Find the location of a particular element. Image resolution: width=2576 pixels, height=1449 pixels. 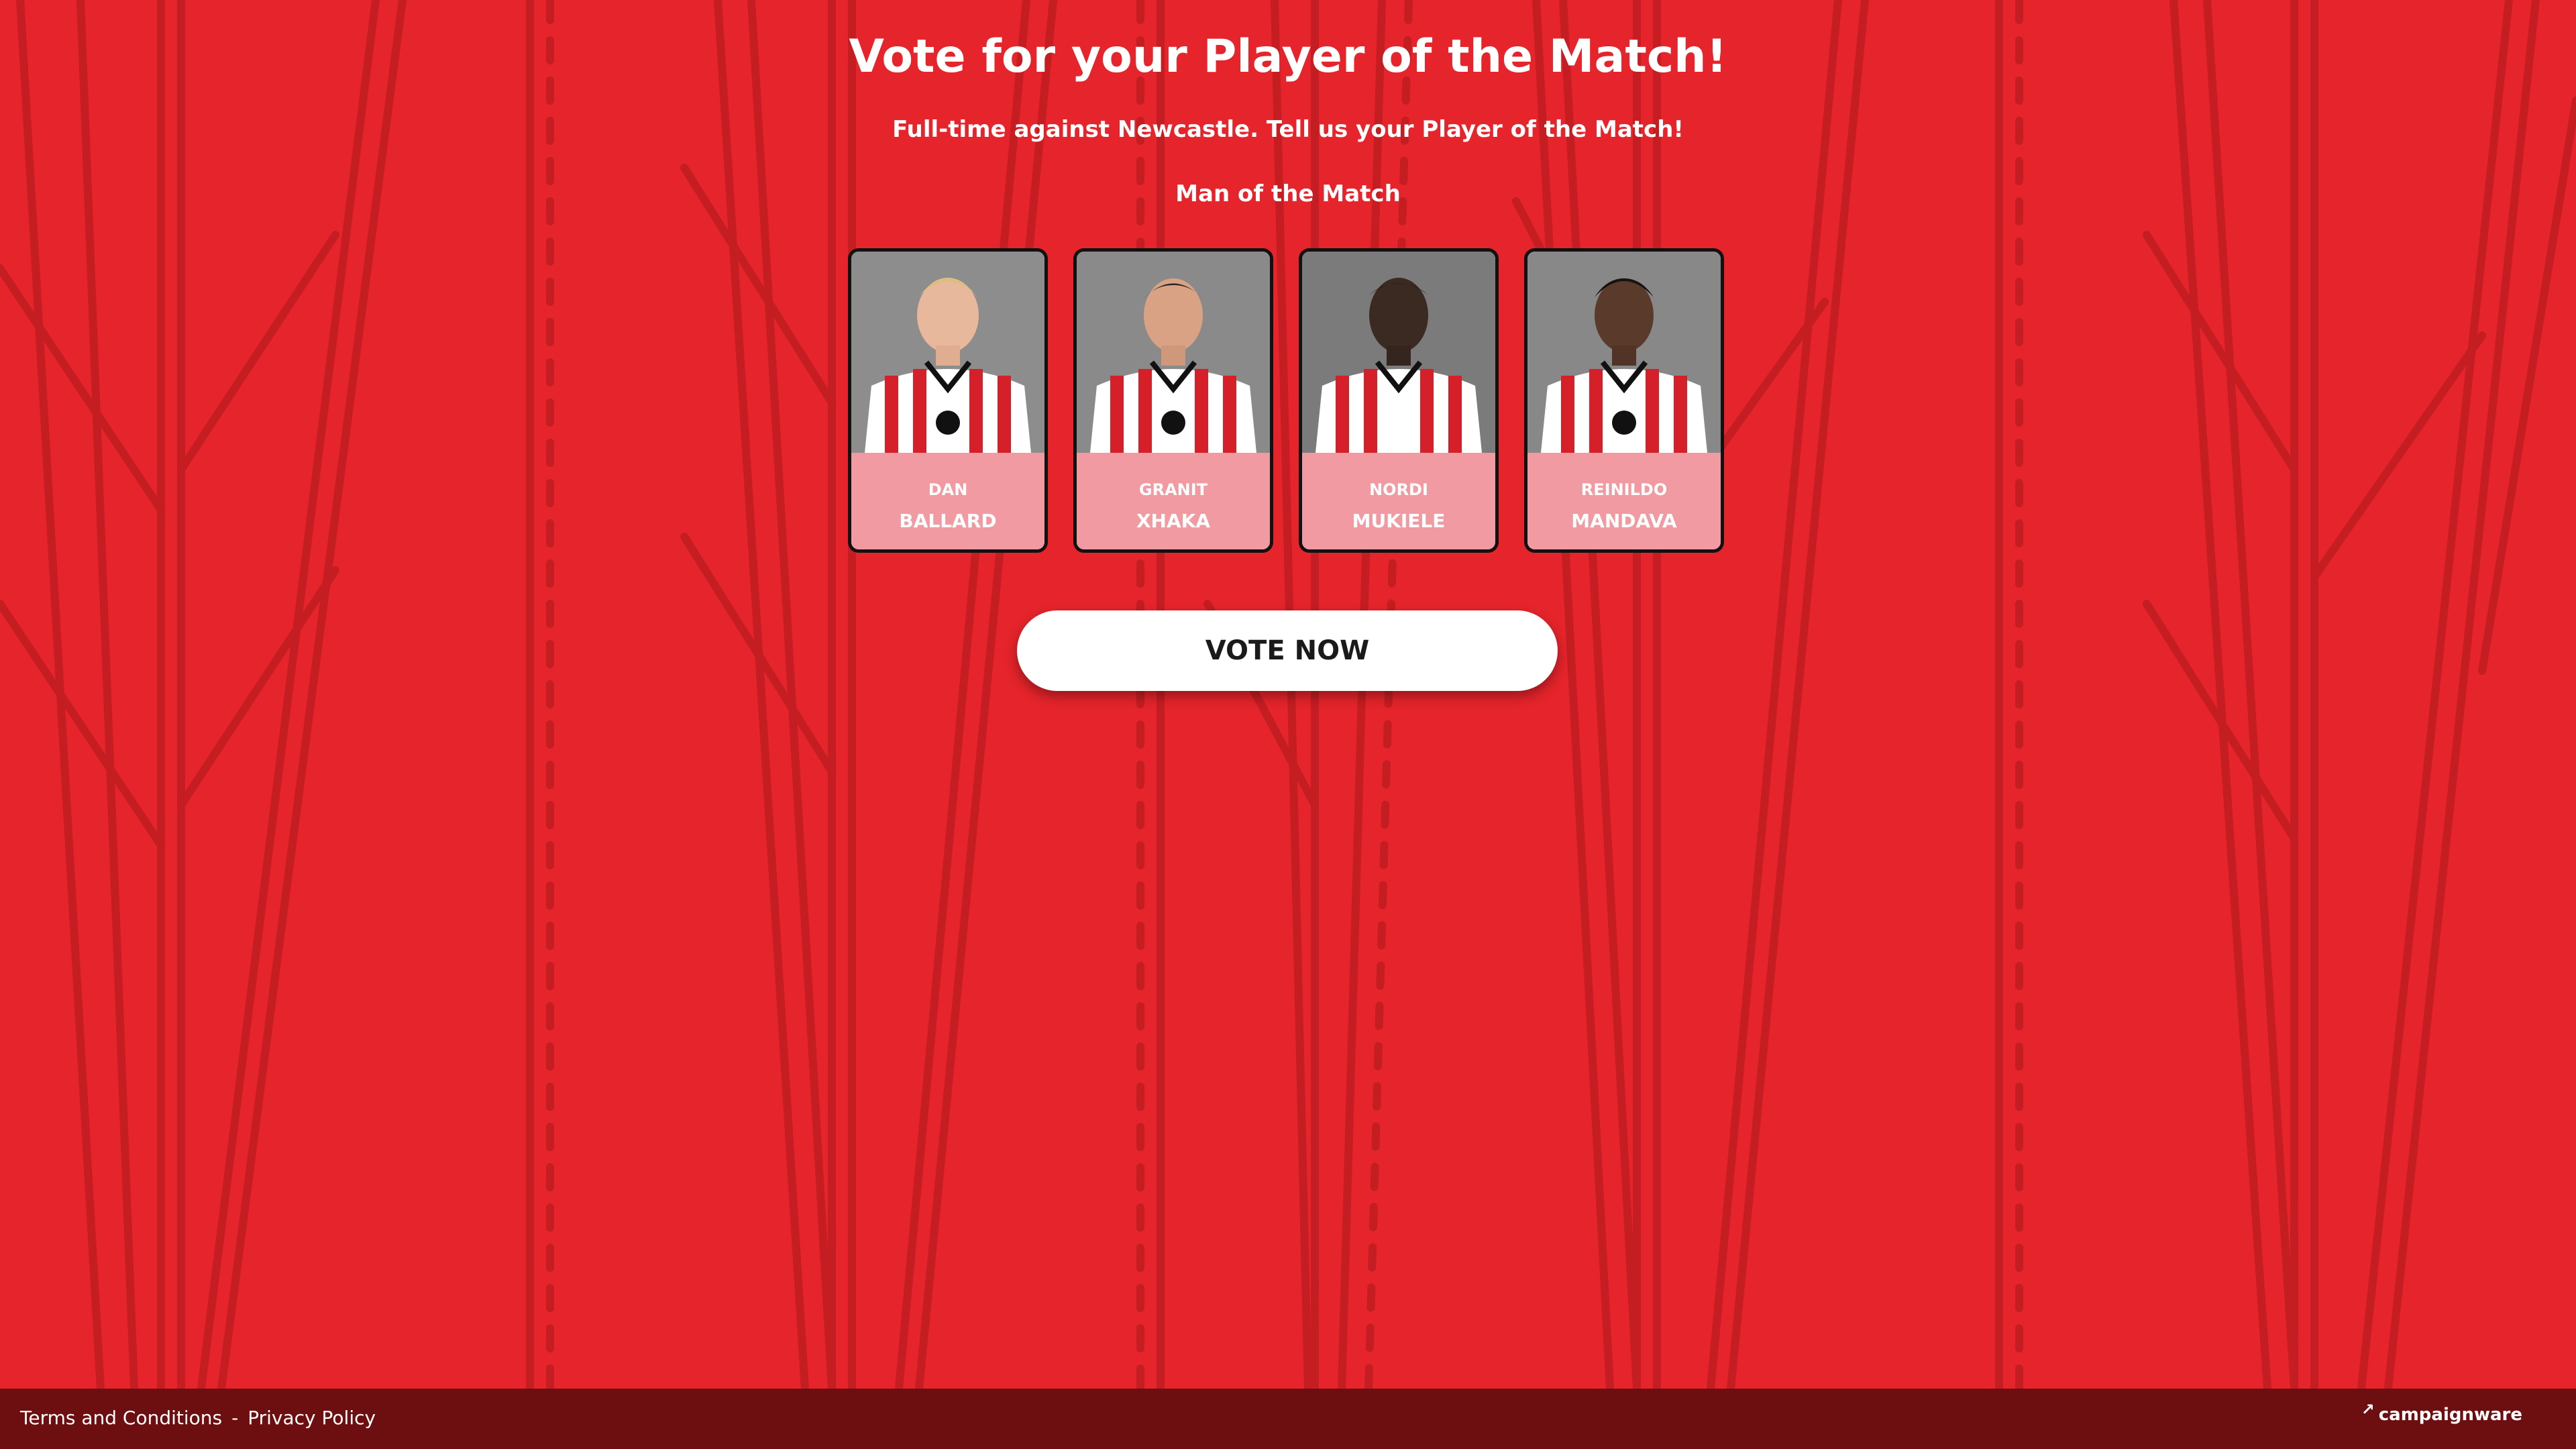

player-last-name: MANDAVA is located at coordinates (1624, 521).